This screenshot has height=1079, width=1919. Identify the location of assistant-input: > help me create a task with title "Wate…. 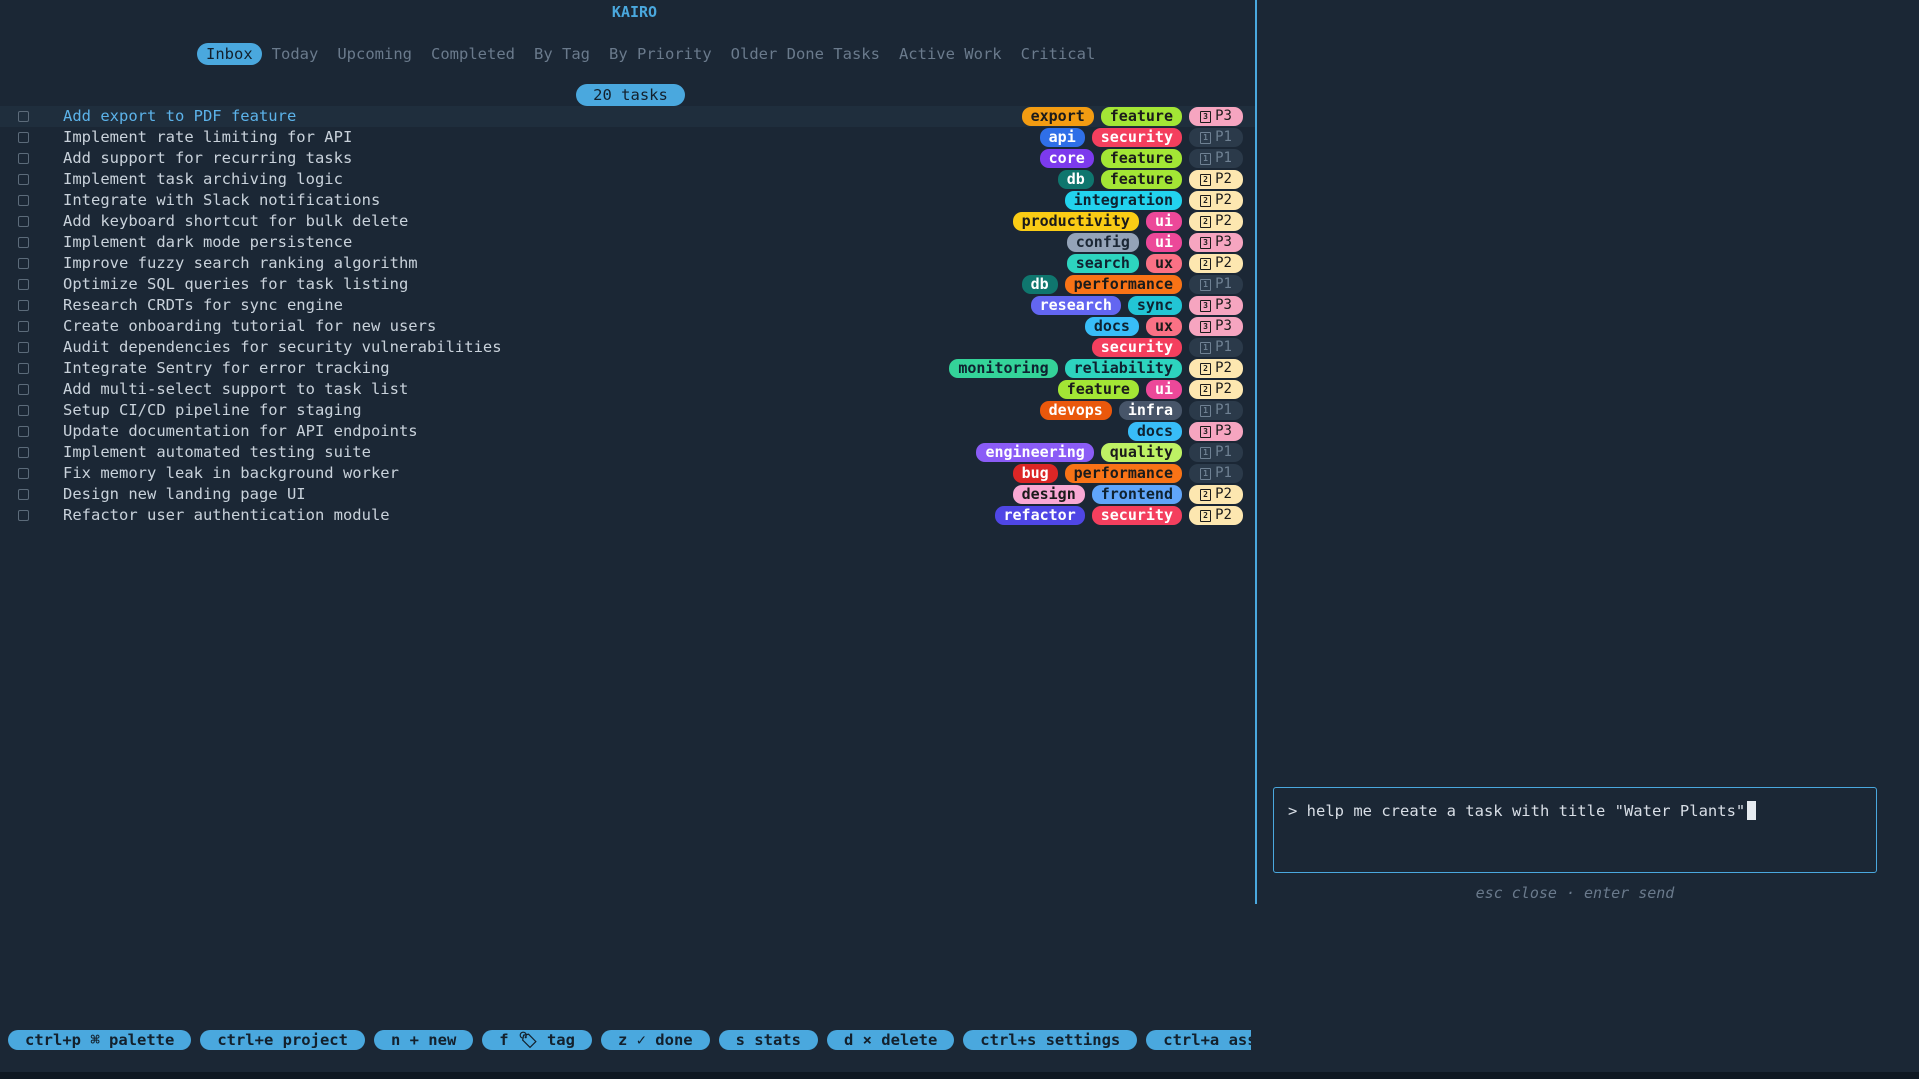
(1575, 830).